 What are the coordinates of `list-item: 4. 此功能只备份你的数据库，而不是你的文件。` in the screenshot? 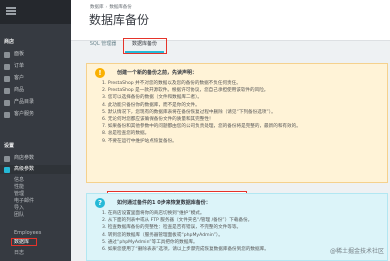 It's located at (151, 105).